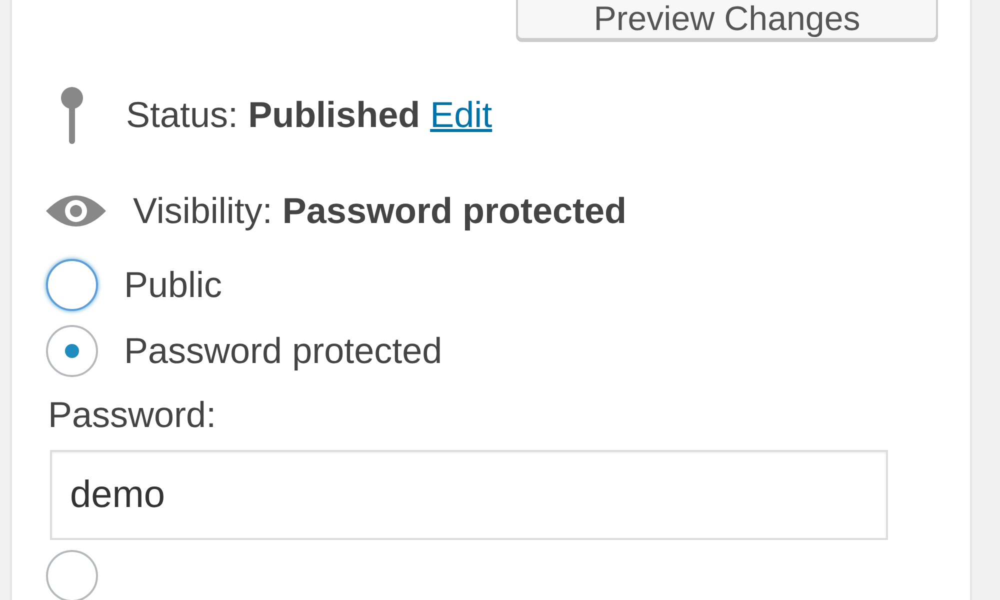 The width and height of the screenshot is (1000, 600). Describe the element at coordinates (273, 115) in the screenshot. I see `status-text: Status: Published` at that location.